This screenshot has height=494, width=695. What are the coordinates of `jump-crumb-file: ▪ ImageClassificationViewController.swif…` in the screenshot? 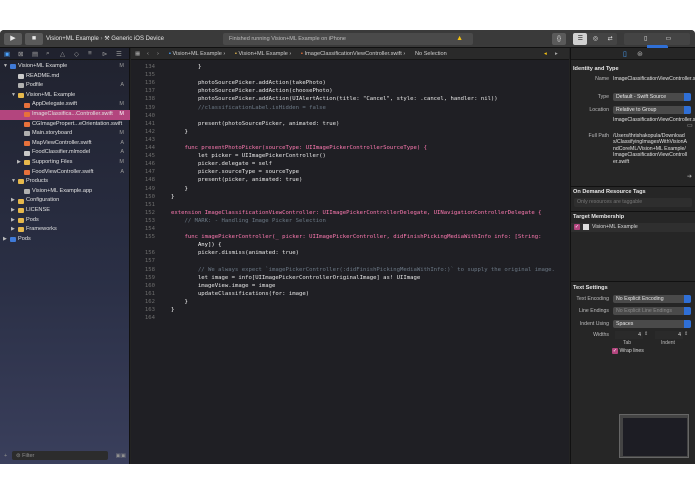 It's located at (353, 54).